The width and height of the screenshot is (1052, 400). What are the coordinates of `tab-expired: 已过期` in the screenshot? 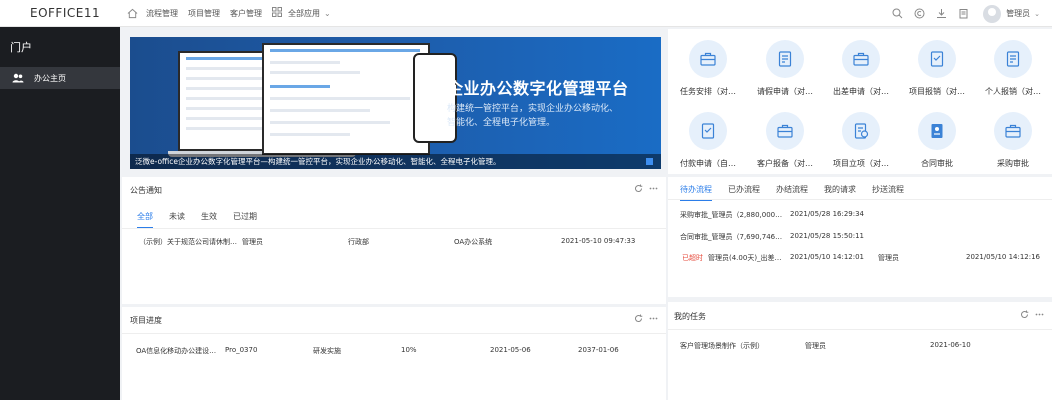 It's located at (245, 219).